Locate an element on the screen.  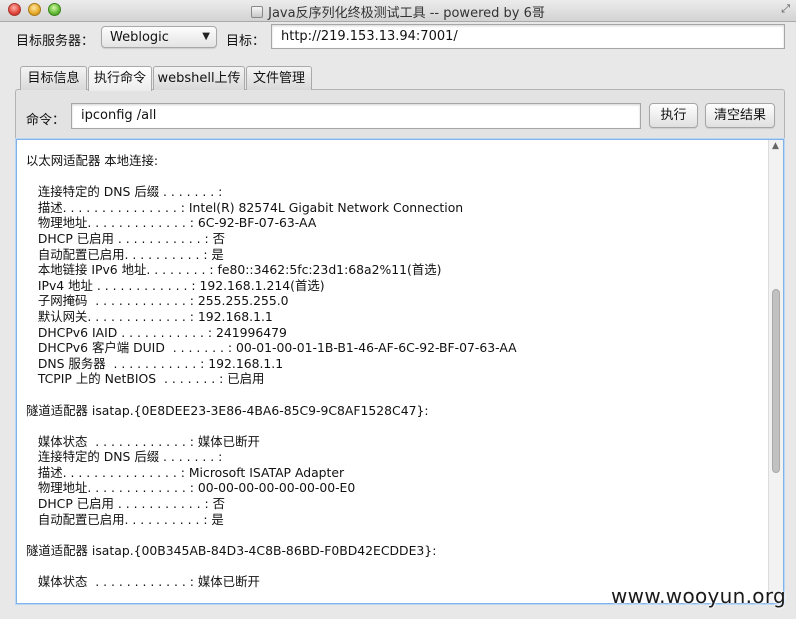
title-bar: Java反序列化终极测试工具 -- powered by 6哥 ⤢ is located at coordinates (398, 11).